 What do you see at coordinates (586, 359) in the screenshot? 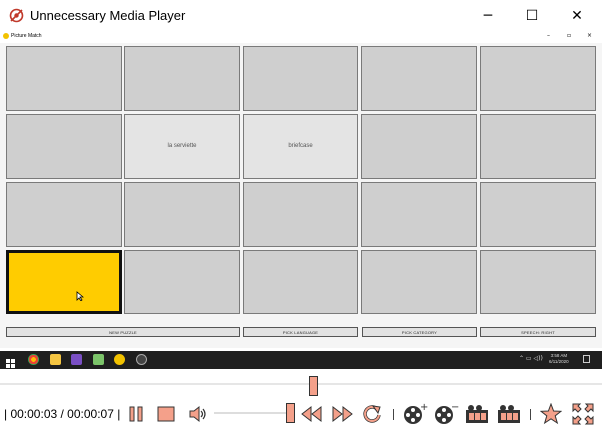
I see `notifications-icon` at bounding box center [586, 359].